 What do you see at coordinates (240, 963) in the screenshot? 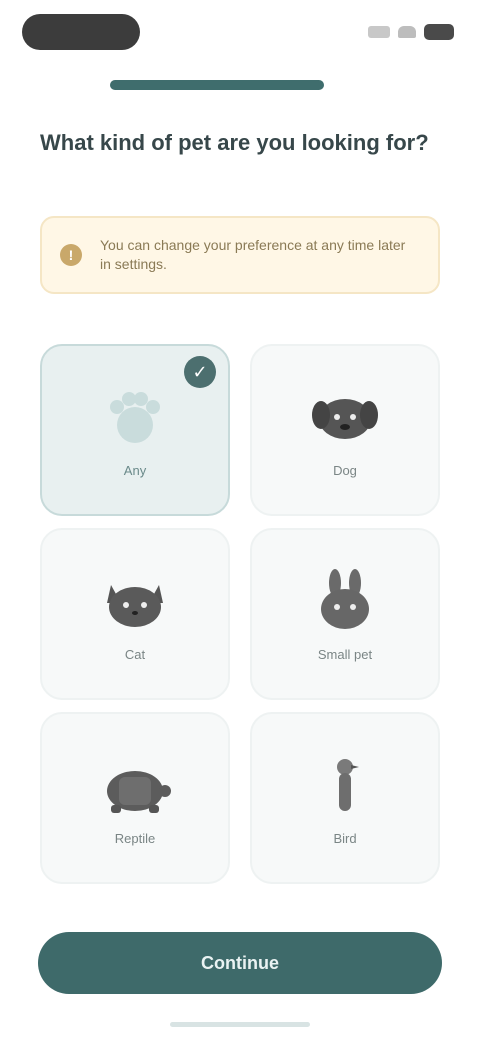
I see `continue-button: Continue` at bounding box center [240, 963].